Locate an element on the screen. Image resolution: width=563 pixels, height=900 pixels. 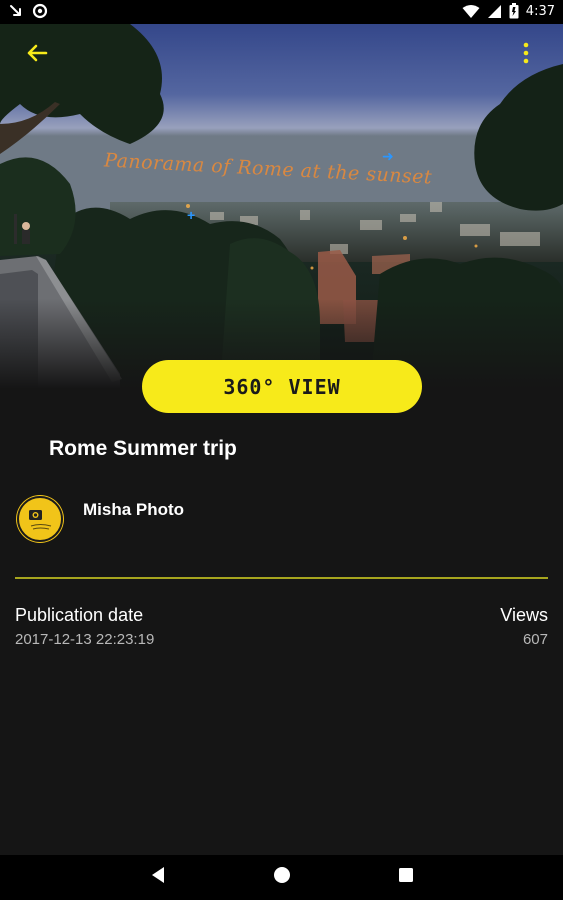
missed-call-icon is located at coordinates (16, 11).